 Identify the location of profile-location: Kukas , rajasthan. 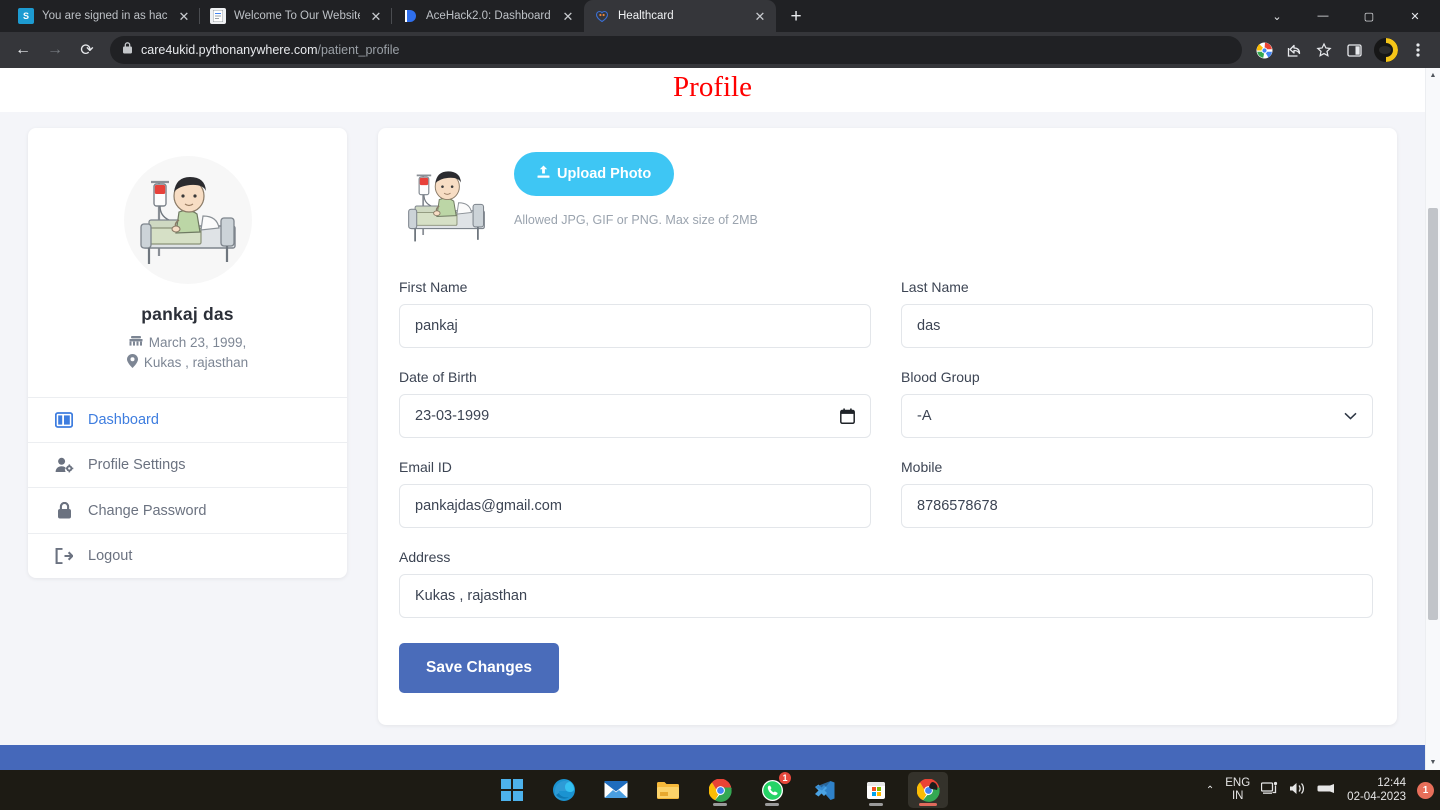
(187, 362).